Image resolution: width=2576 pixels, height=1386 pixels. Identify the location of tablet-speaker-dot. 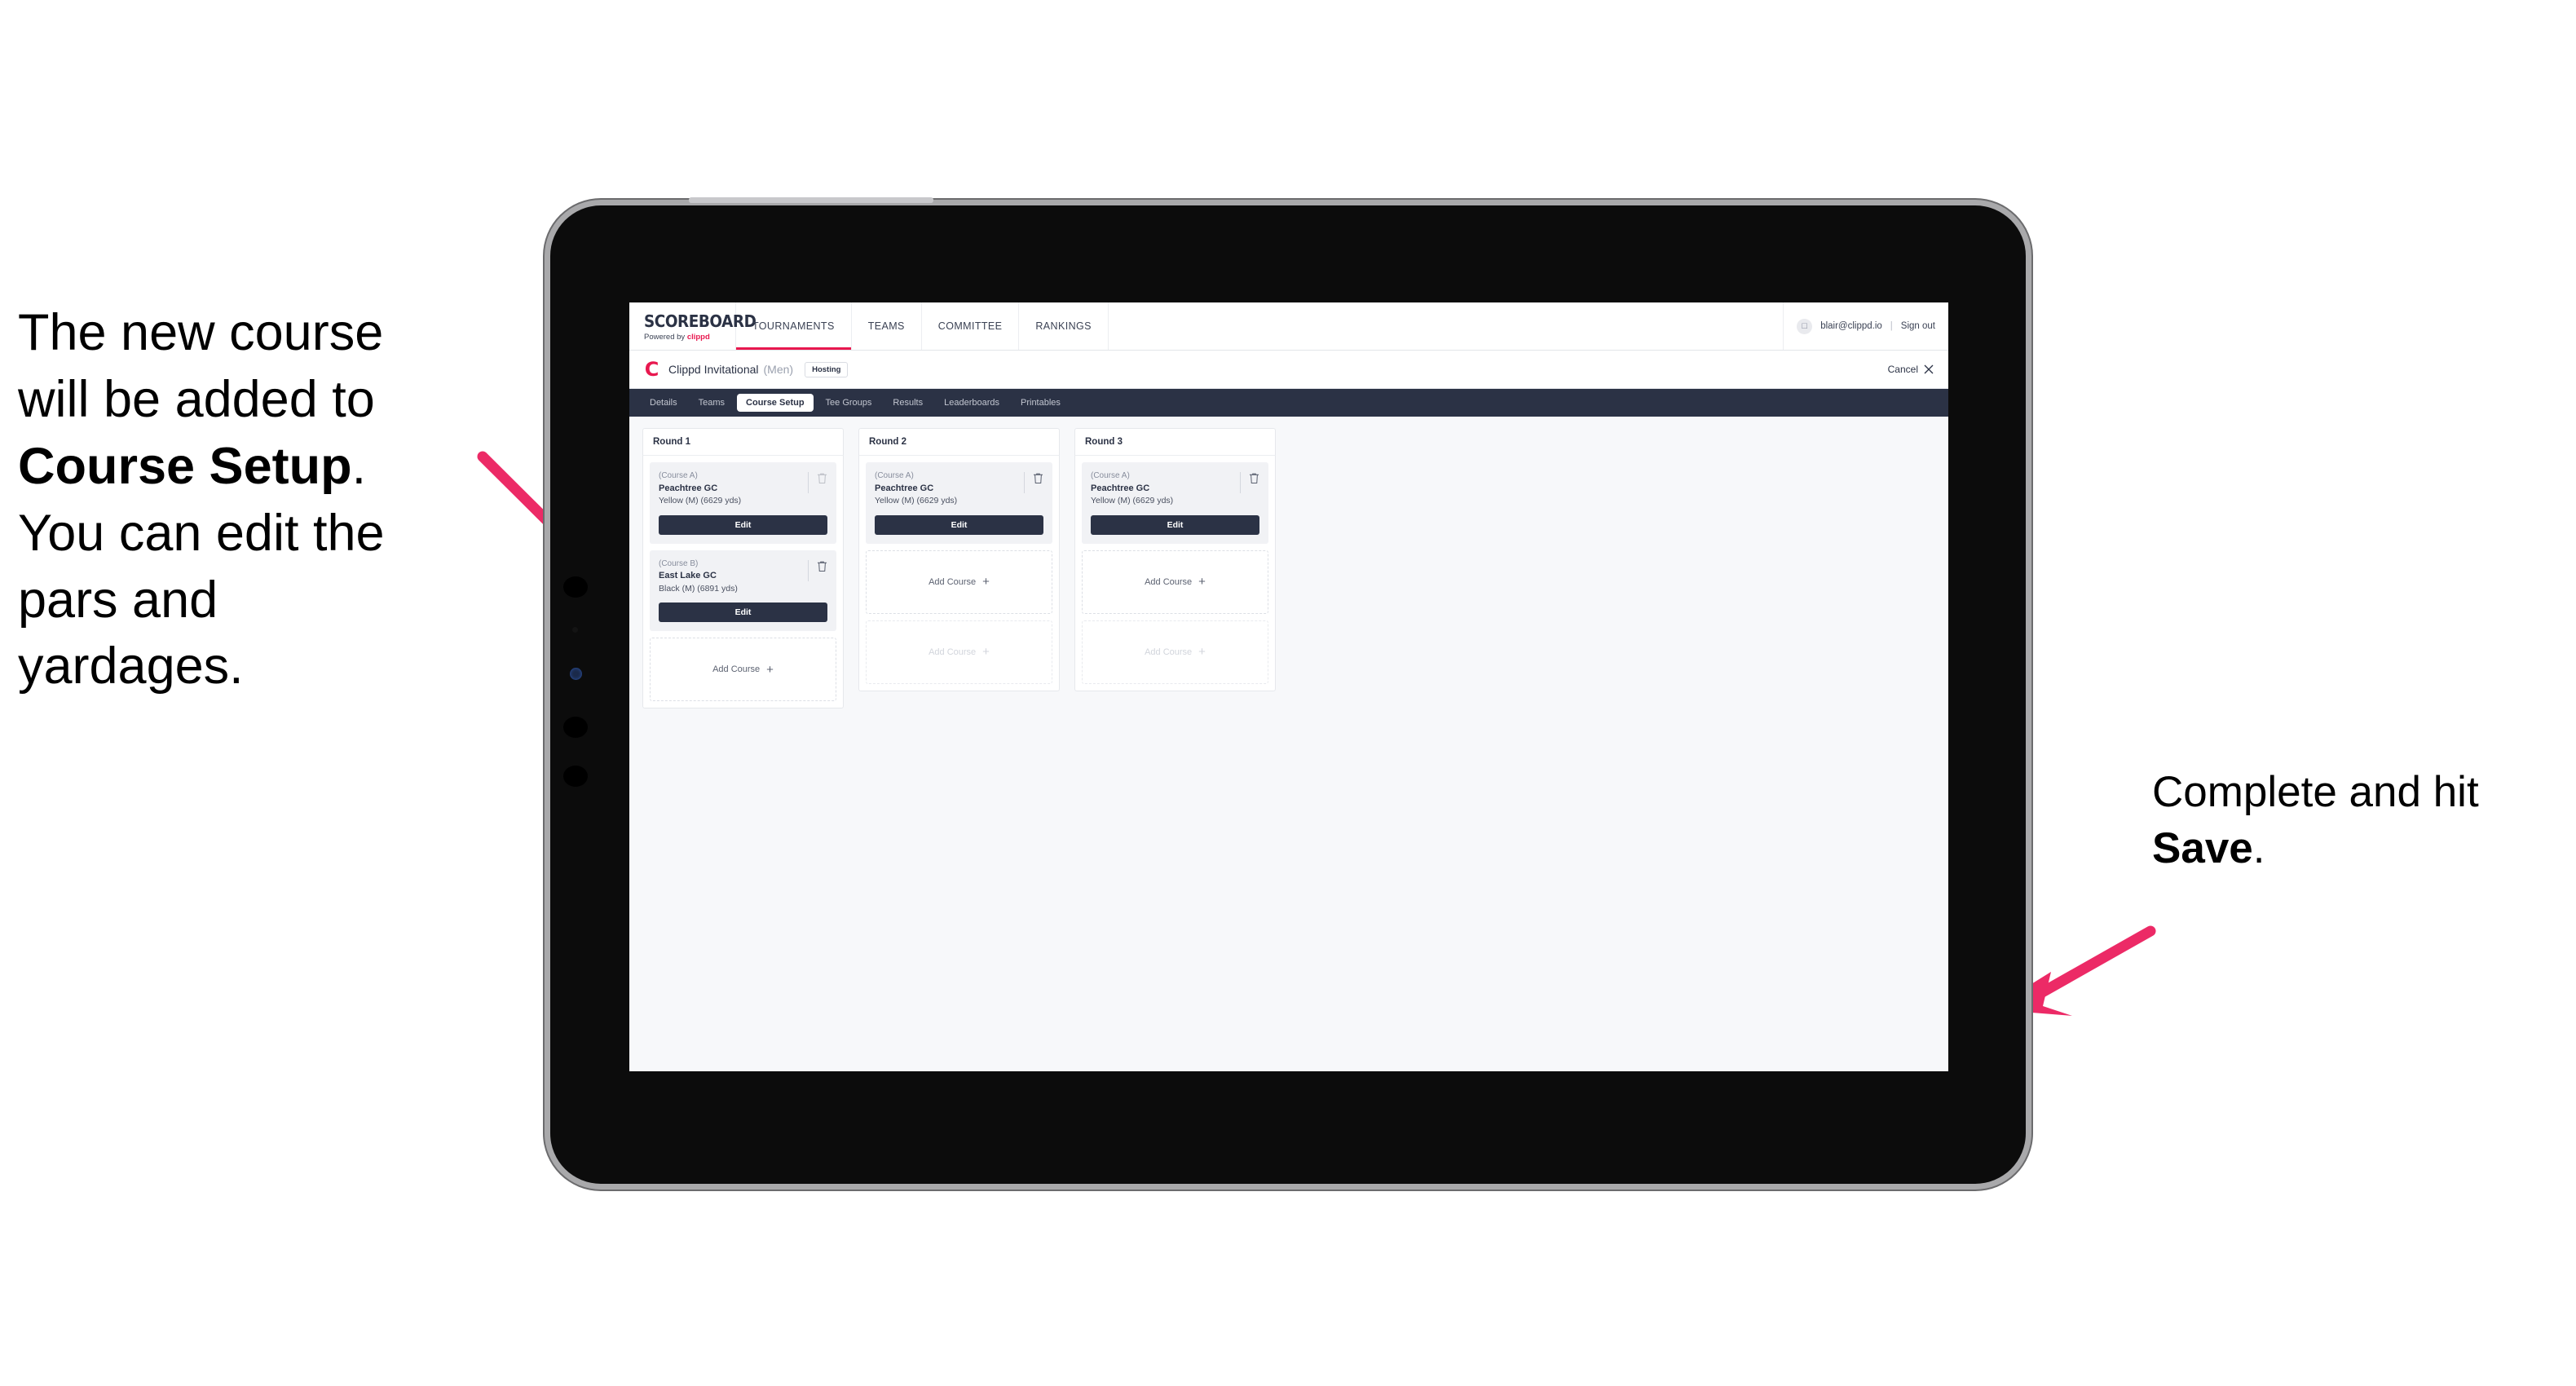
(575, 587).